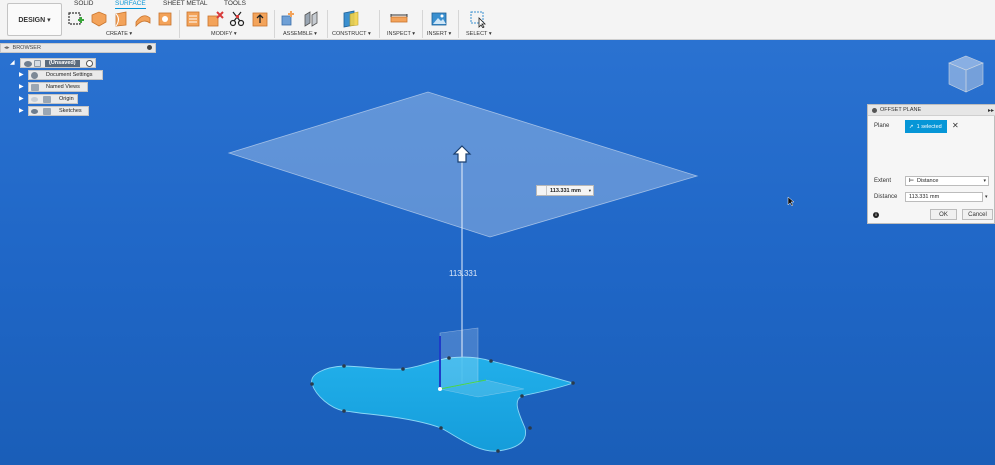  I want to click on loft-icon, so click(165, 19).